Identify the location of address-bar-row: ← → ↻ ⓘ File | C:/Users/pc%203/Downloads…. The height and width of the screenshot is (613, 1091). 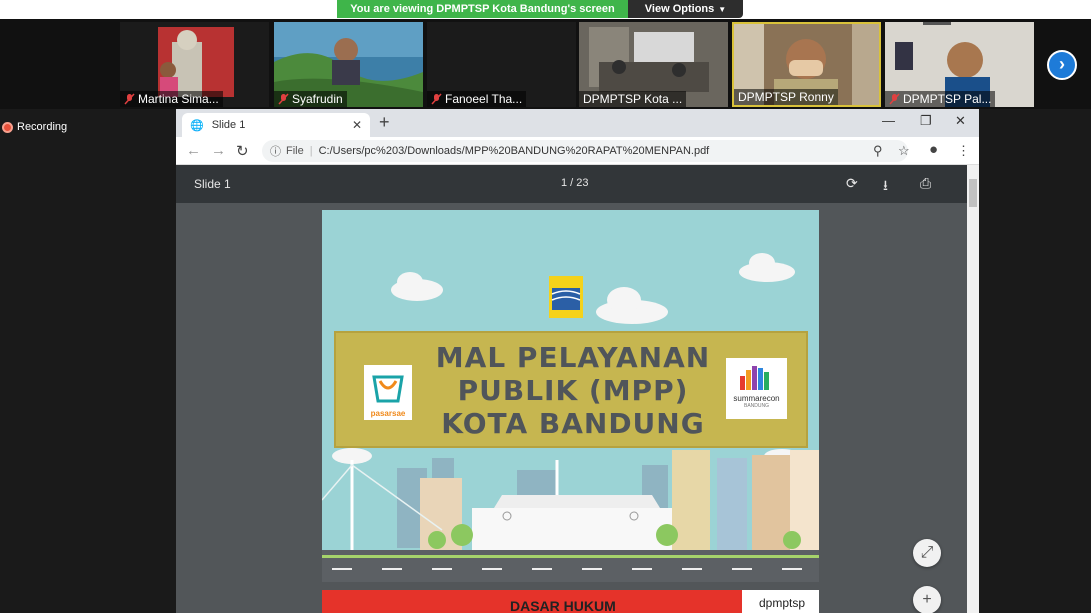
(577, 151).